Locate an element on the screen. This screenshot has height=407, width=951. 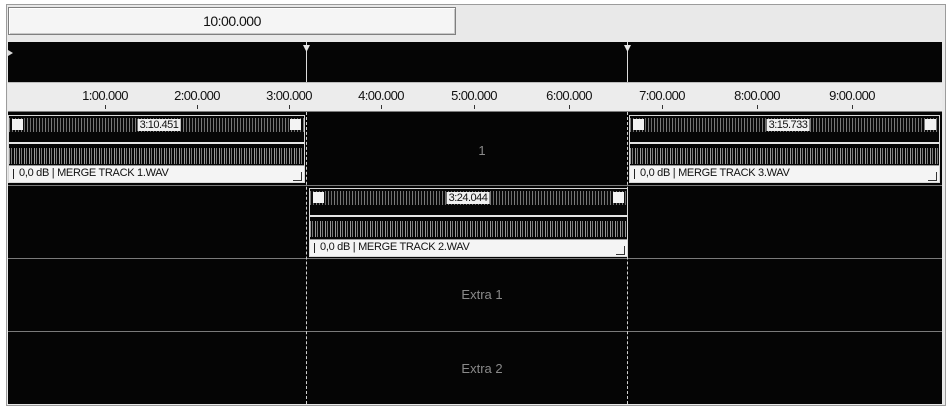
project-length-value: 10:00.000 is located at coordinates (232, 21).